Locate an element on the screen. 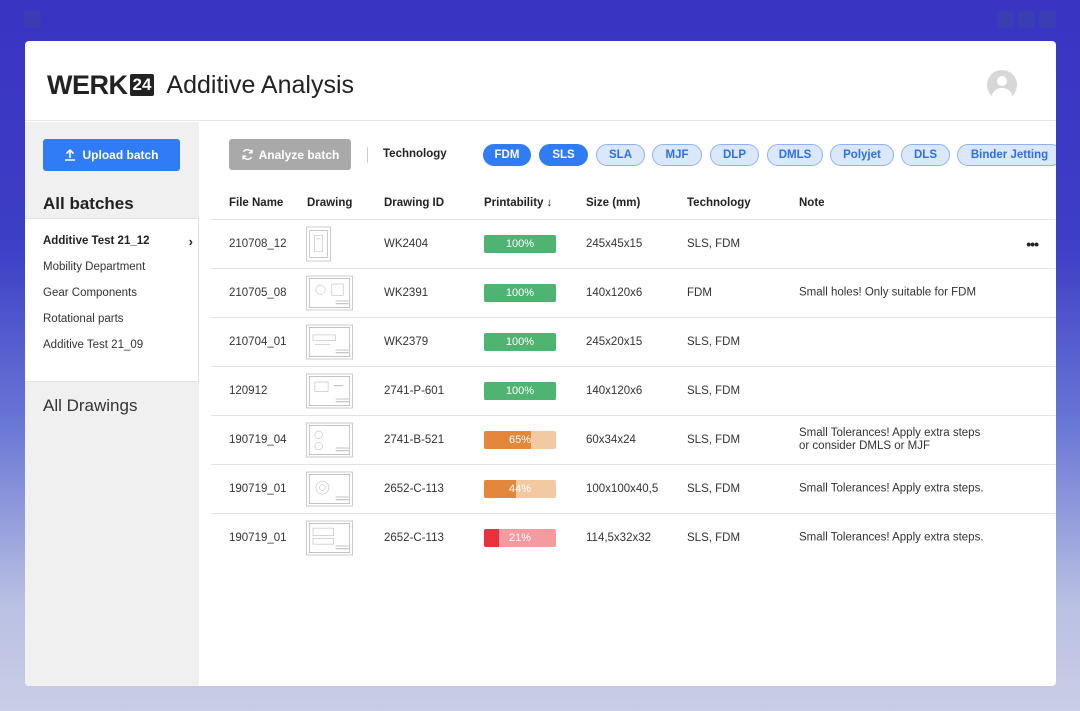 Image resolution: width=1080 pixels, height=711 pixels. table-row: 210704_01 WK2379 100% 245x20x15 SLS, FDM is located at coordinates (633, 341).